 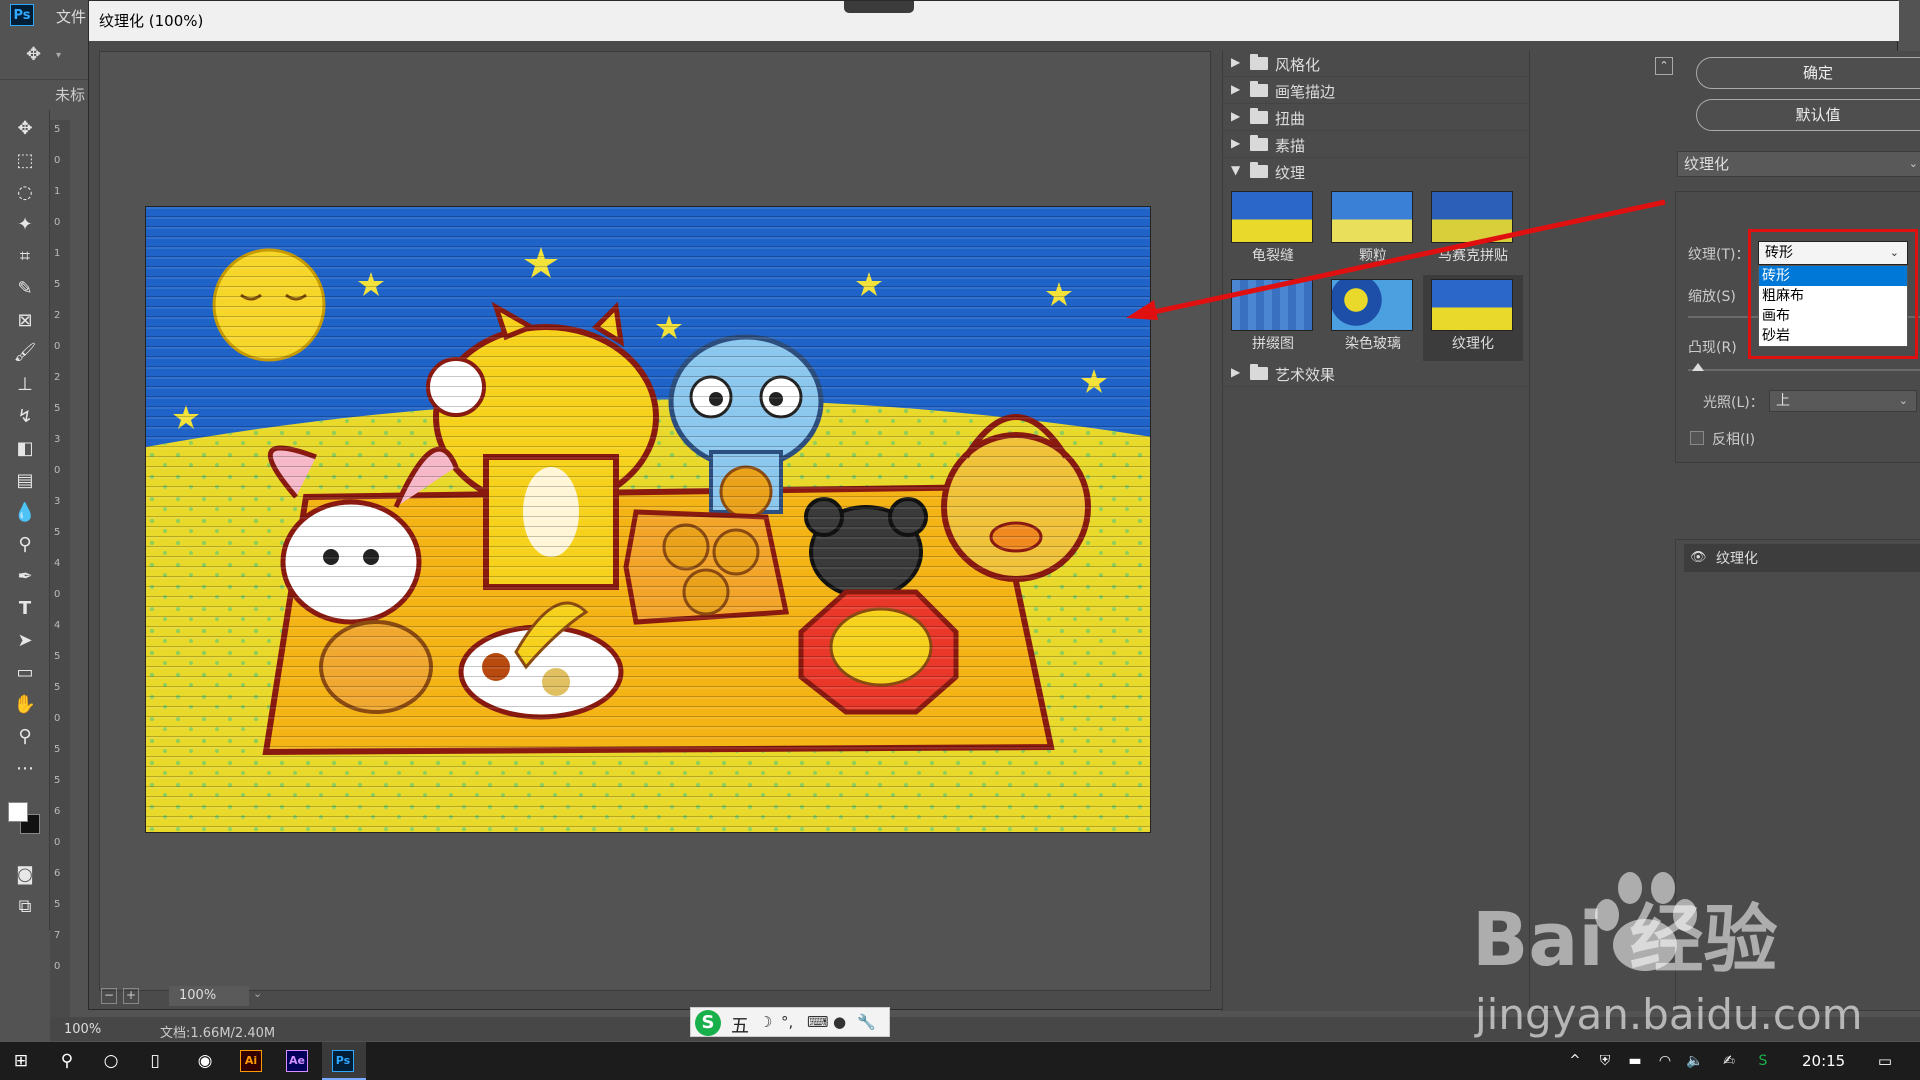 I want to click on chevron-down-icon: ▾, so click(x=58, y=55).